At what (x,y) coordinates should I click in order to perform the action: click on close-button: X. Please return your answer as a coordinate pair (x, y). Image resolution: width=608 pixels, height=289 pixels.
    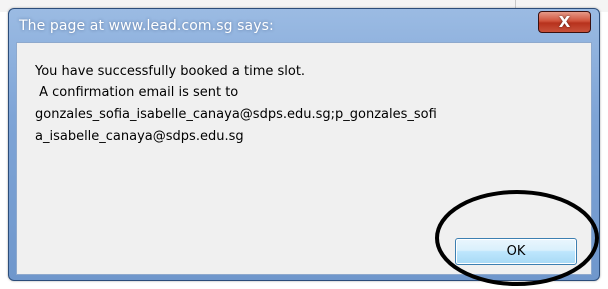
    Looking at the image, I should click on (564, 22).